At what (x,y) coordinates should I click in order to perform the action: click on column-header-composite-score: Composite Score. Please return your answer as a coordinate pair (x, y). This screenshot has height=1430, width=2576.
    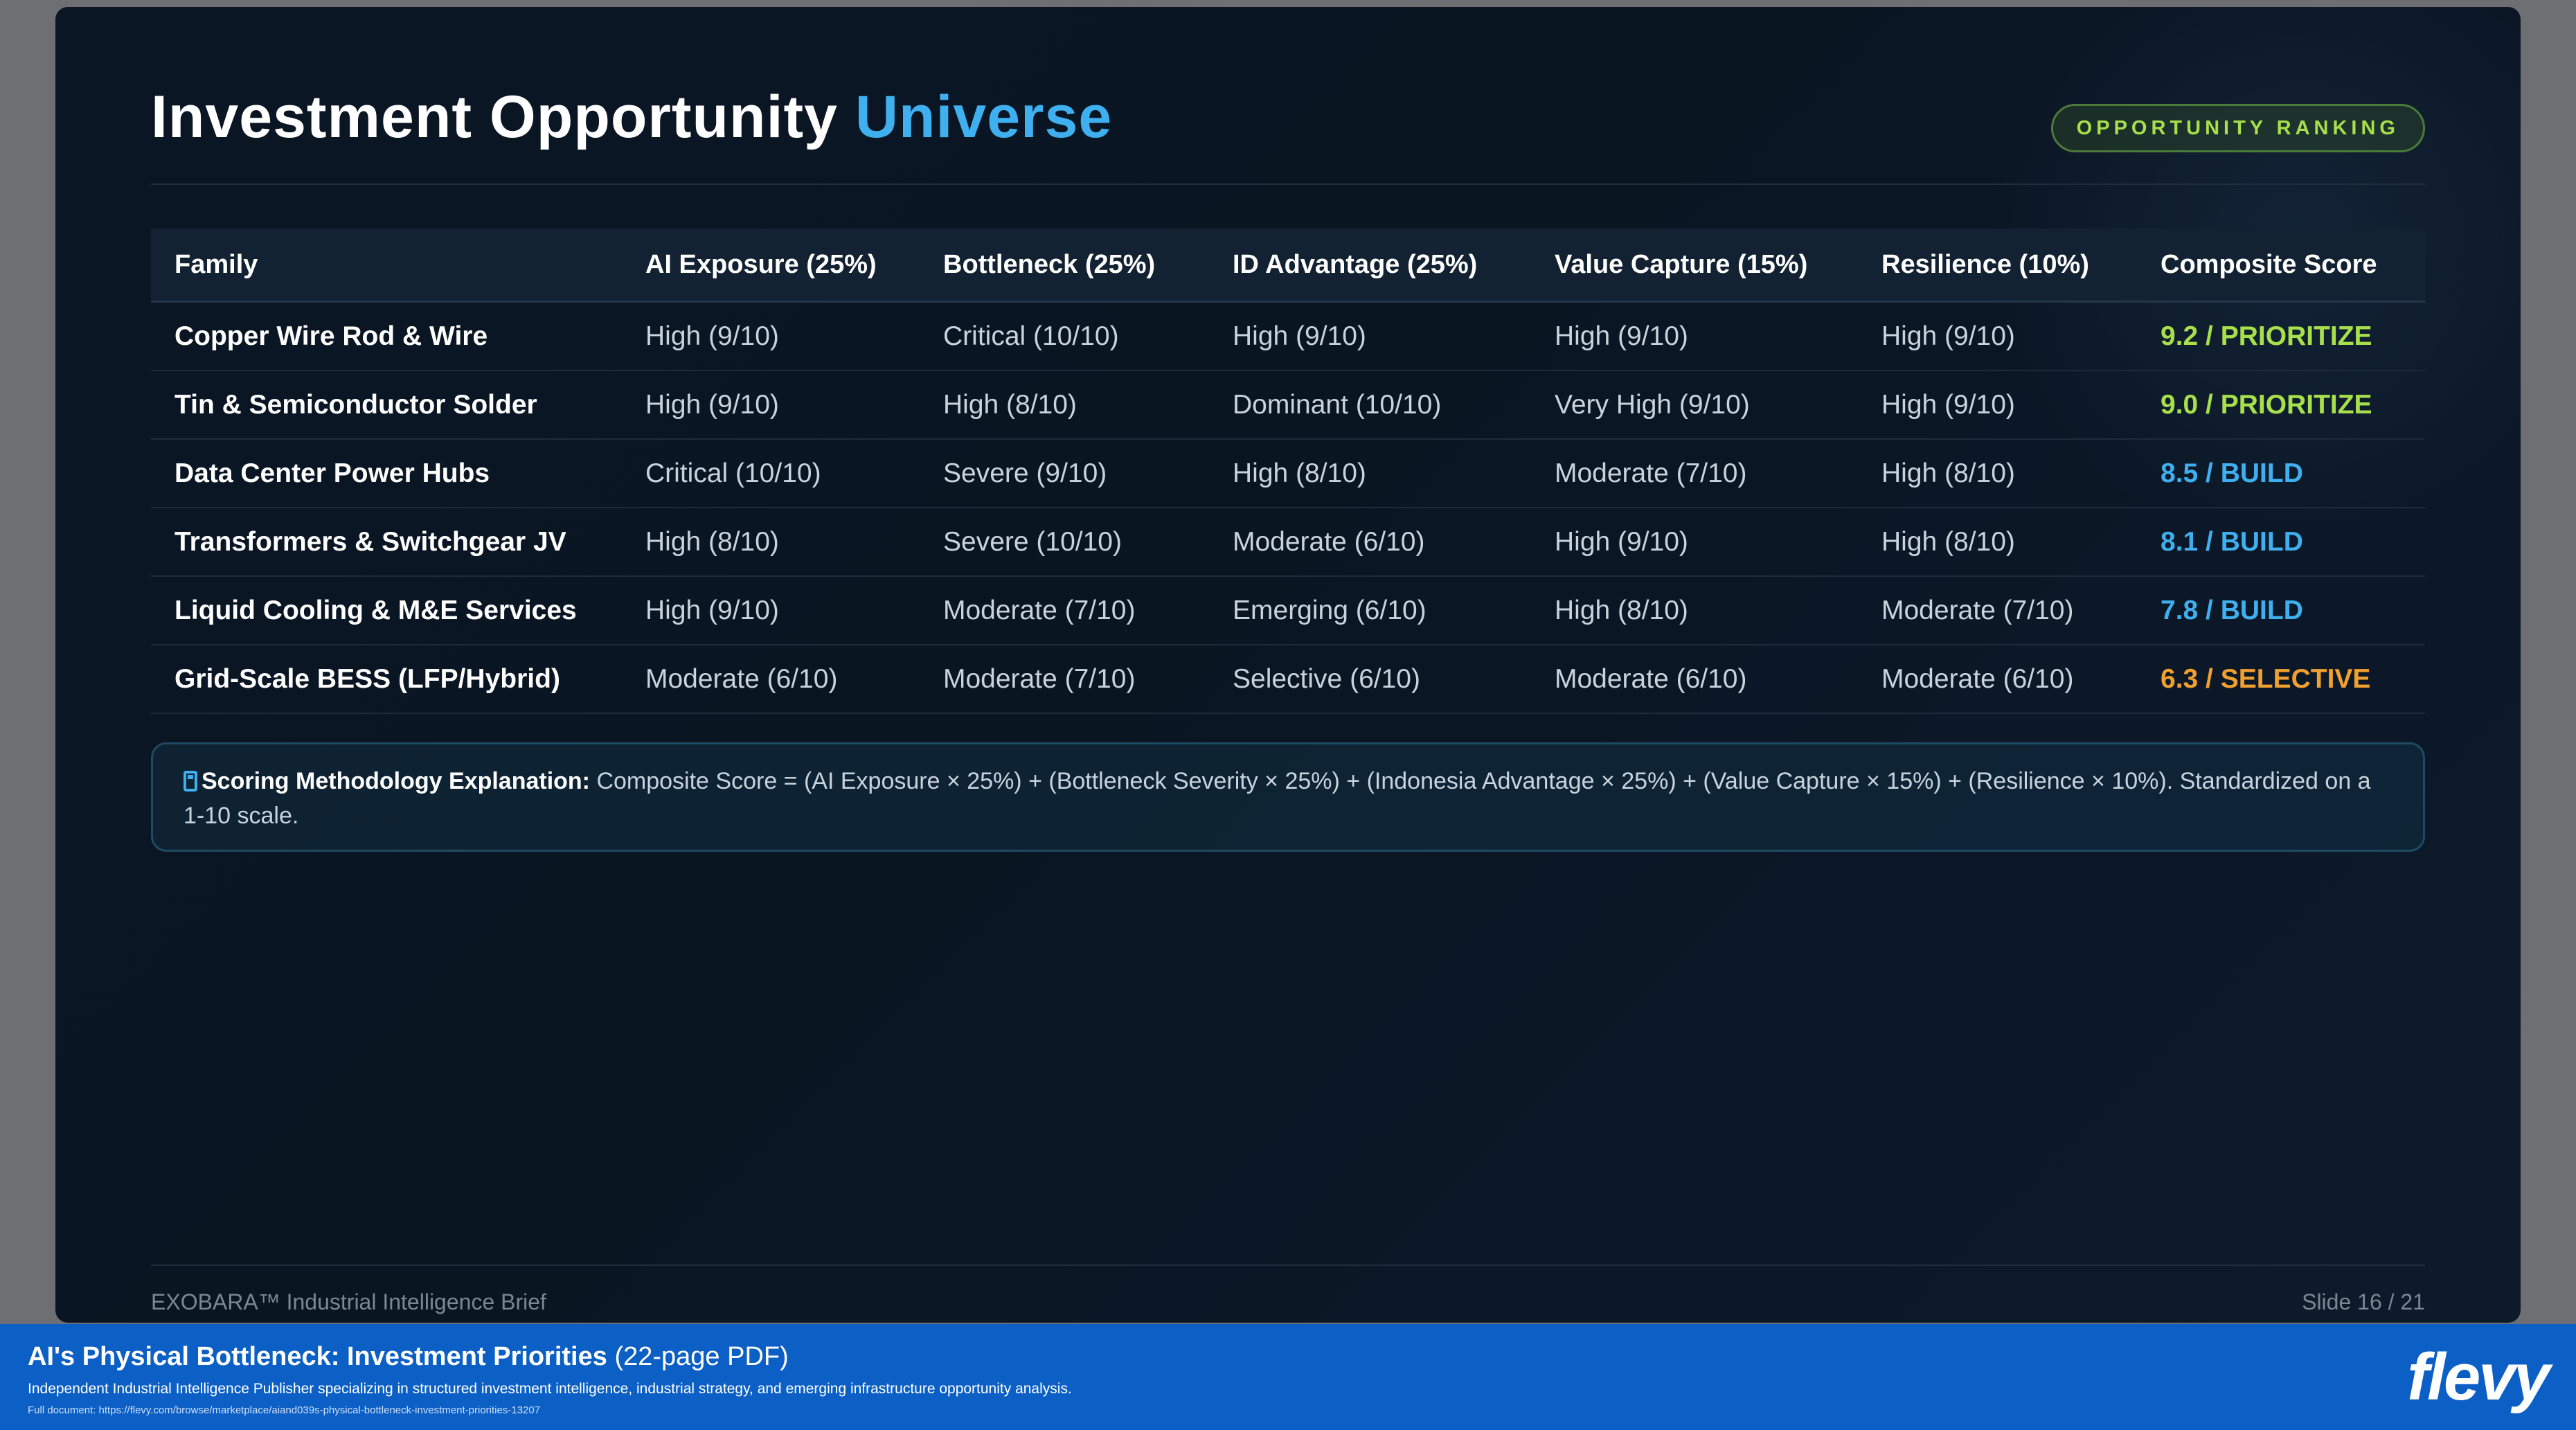
    Looking at the image, I should click on (2281, 266).